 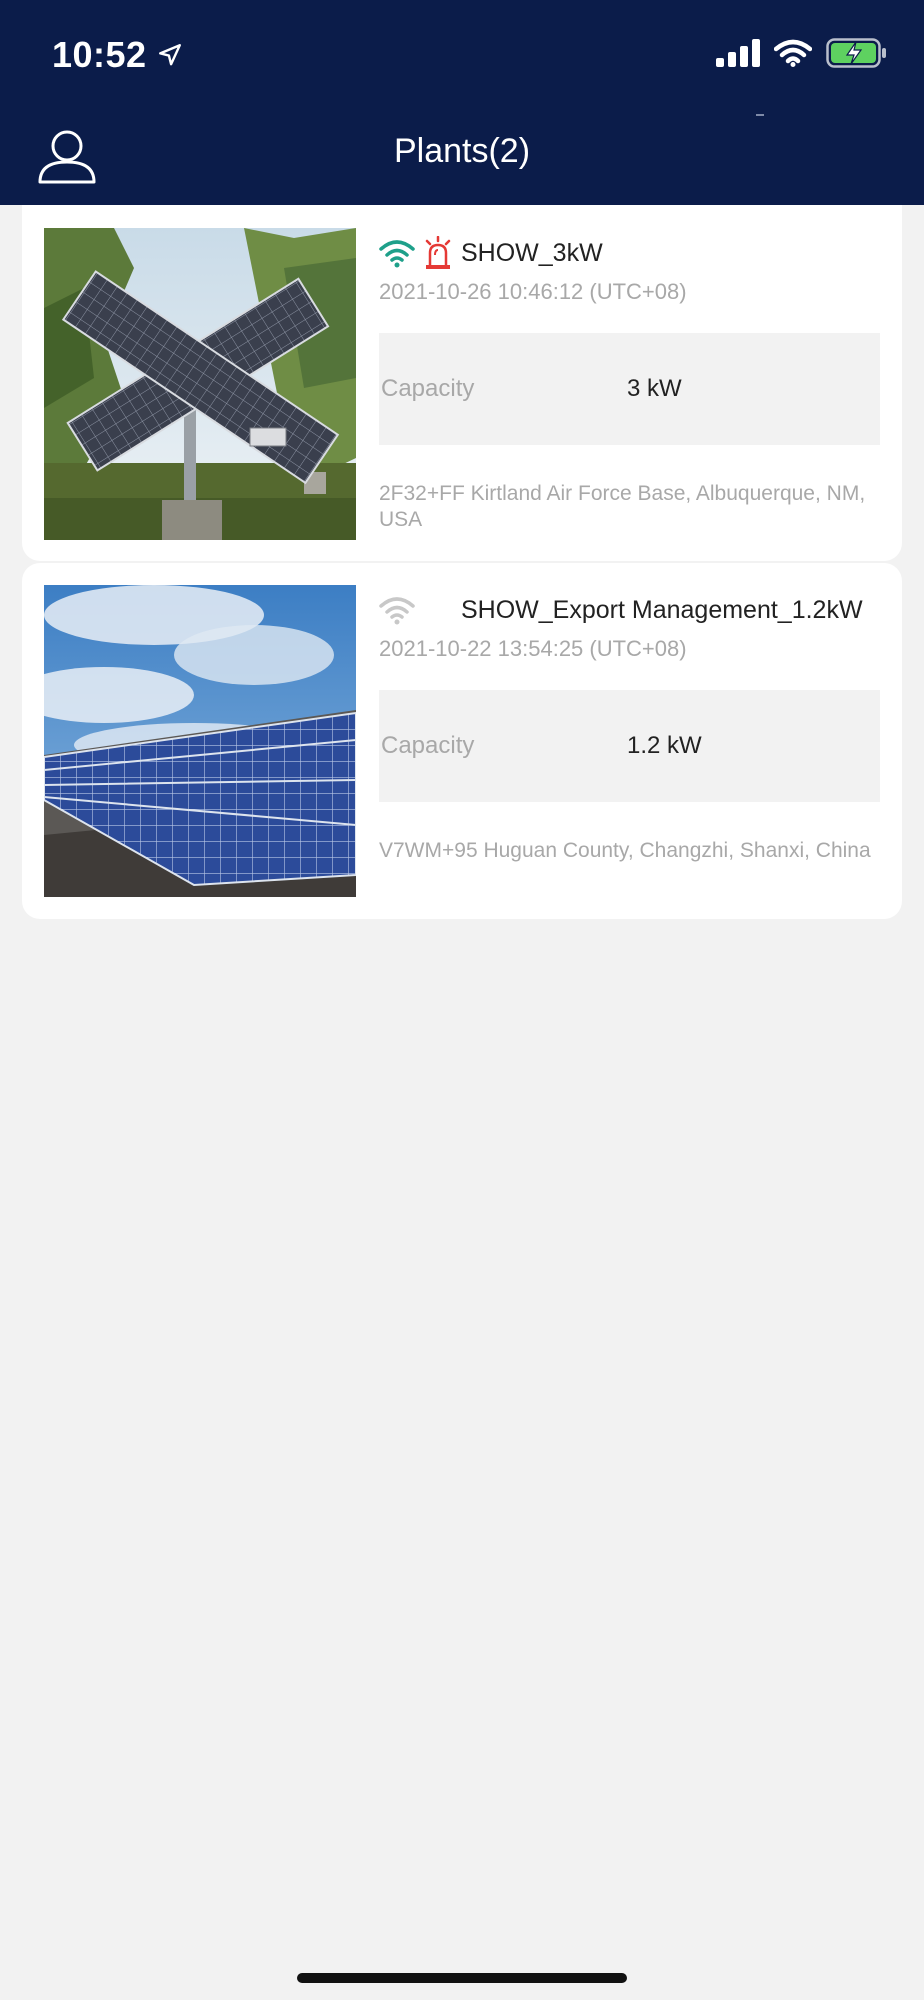 What do you see at coordinates (856, 53) in the screenshot?
I see `battery-charging-icon` at bounding box center [856, 53].